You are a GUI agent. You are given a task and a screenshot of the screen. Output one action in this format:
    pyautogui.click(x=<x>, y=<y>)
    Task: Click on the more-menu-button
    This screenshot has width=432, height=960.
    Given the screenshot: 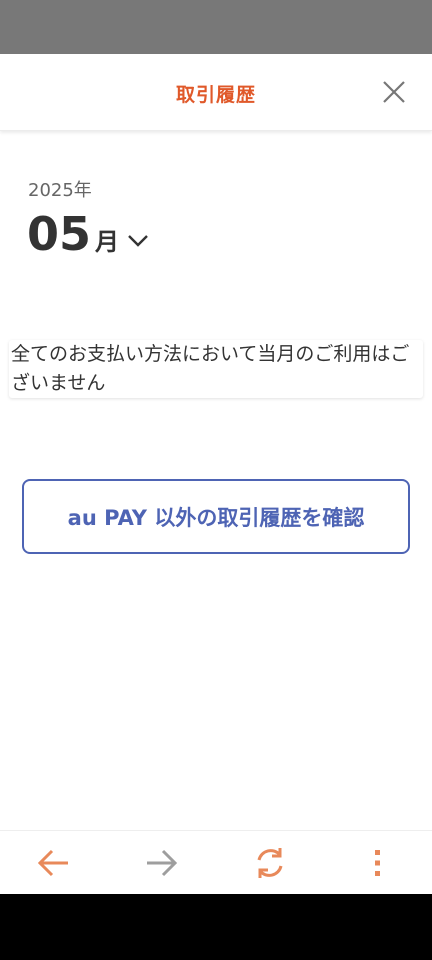 What is the action you would take?
    pyautogui.click(x=378, y=863)
    